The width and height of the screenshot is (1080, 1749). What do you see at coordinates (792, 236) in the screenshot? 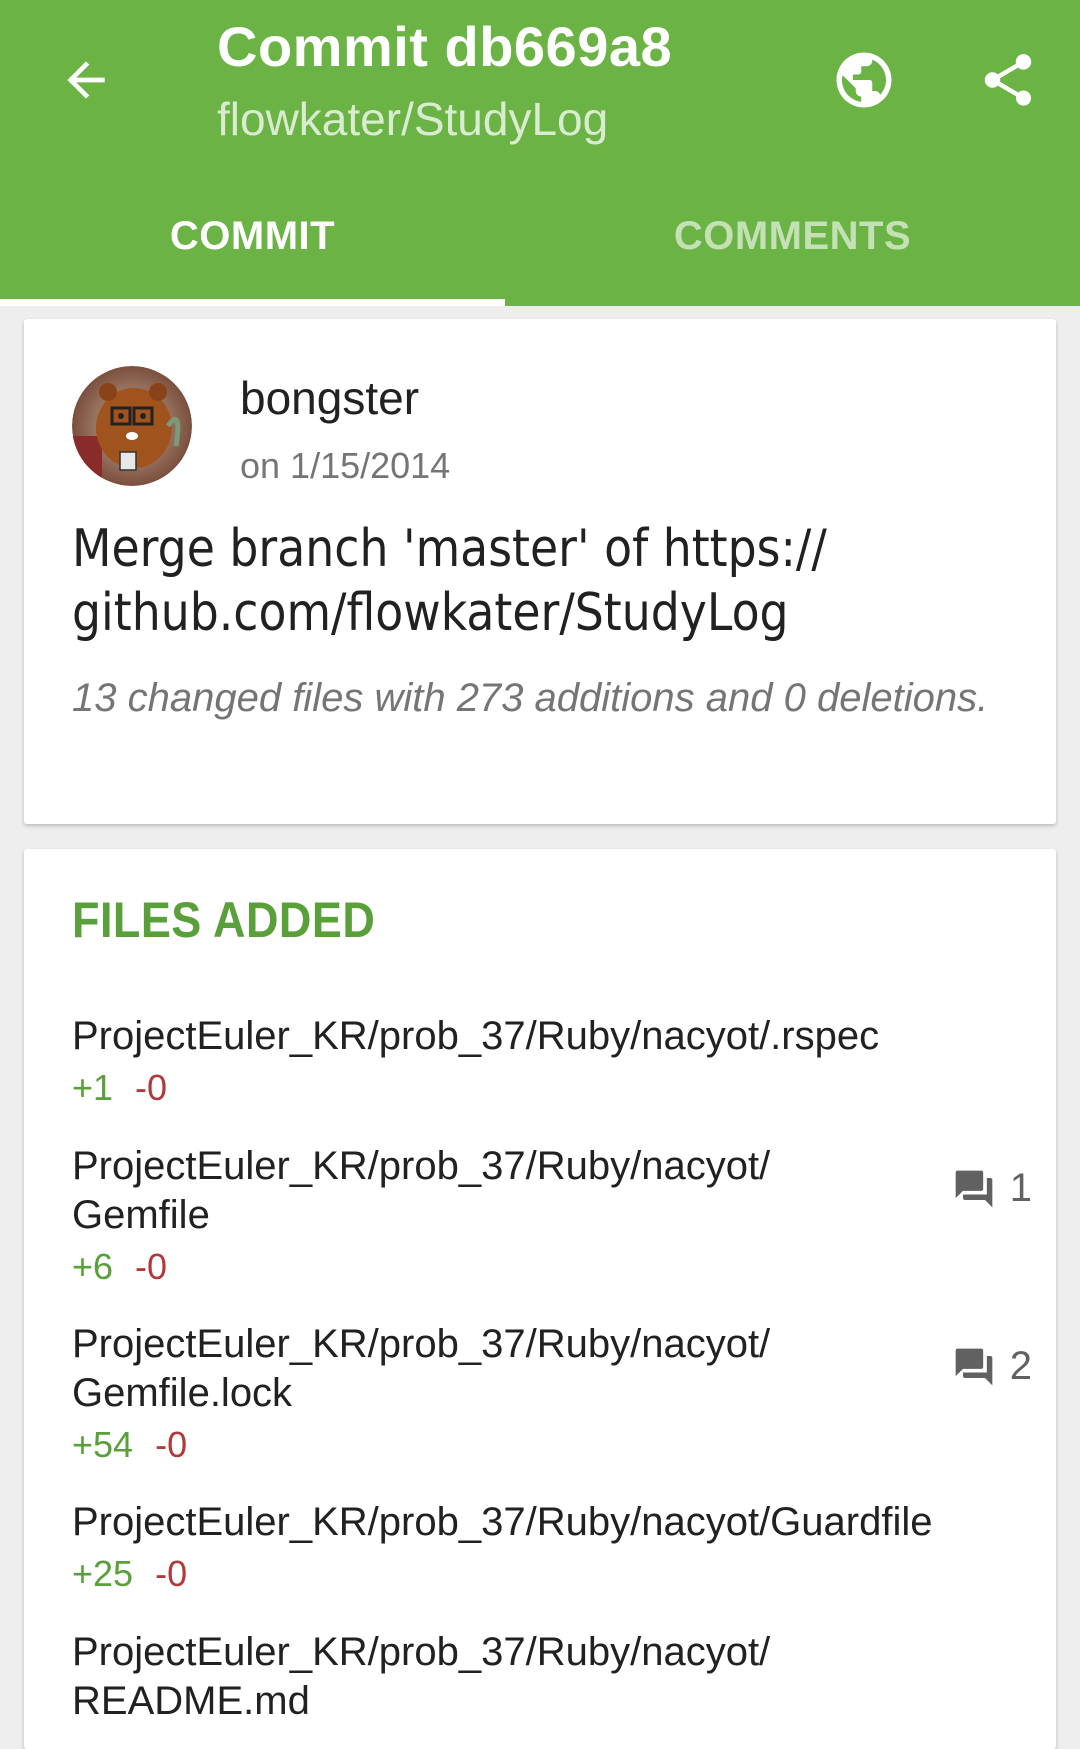
I see `tab-comments: COMMENTS` at bounding box center [792, 236].